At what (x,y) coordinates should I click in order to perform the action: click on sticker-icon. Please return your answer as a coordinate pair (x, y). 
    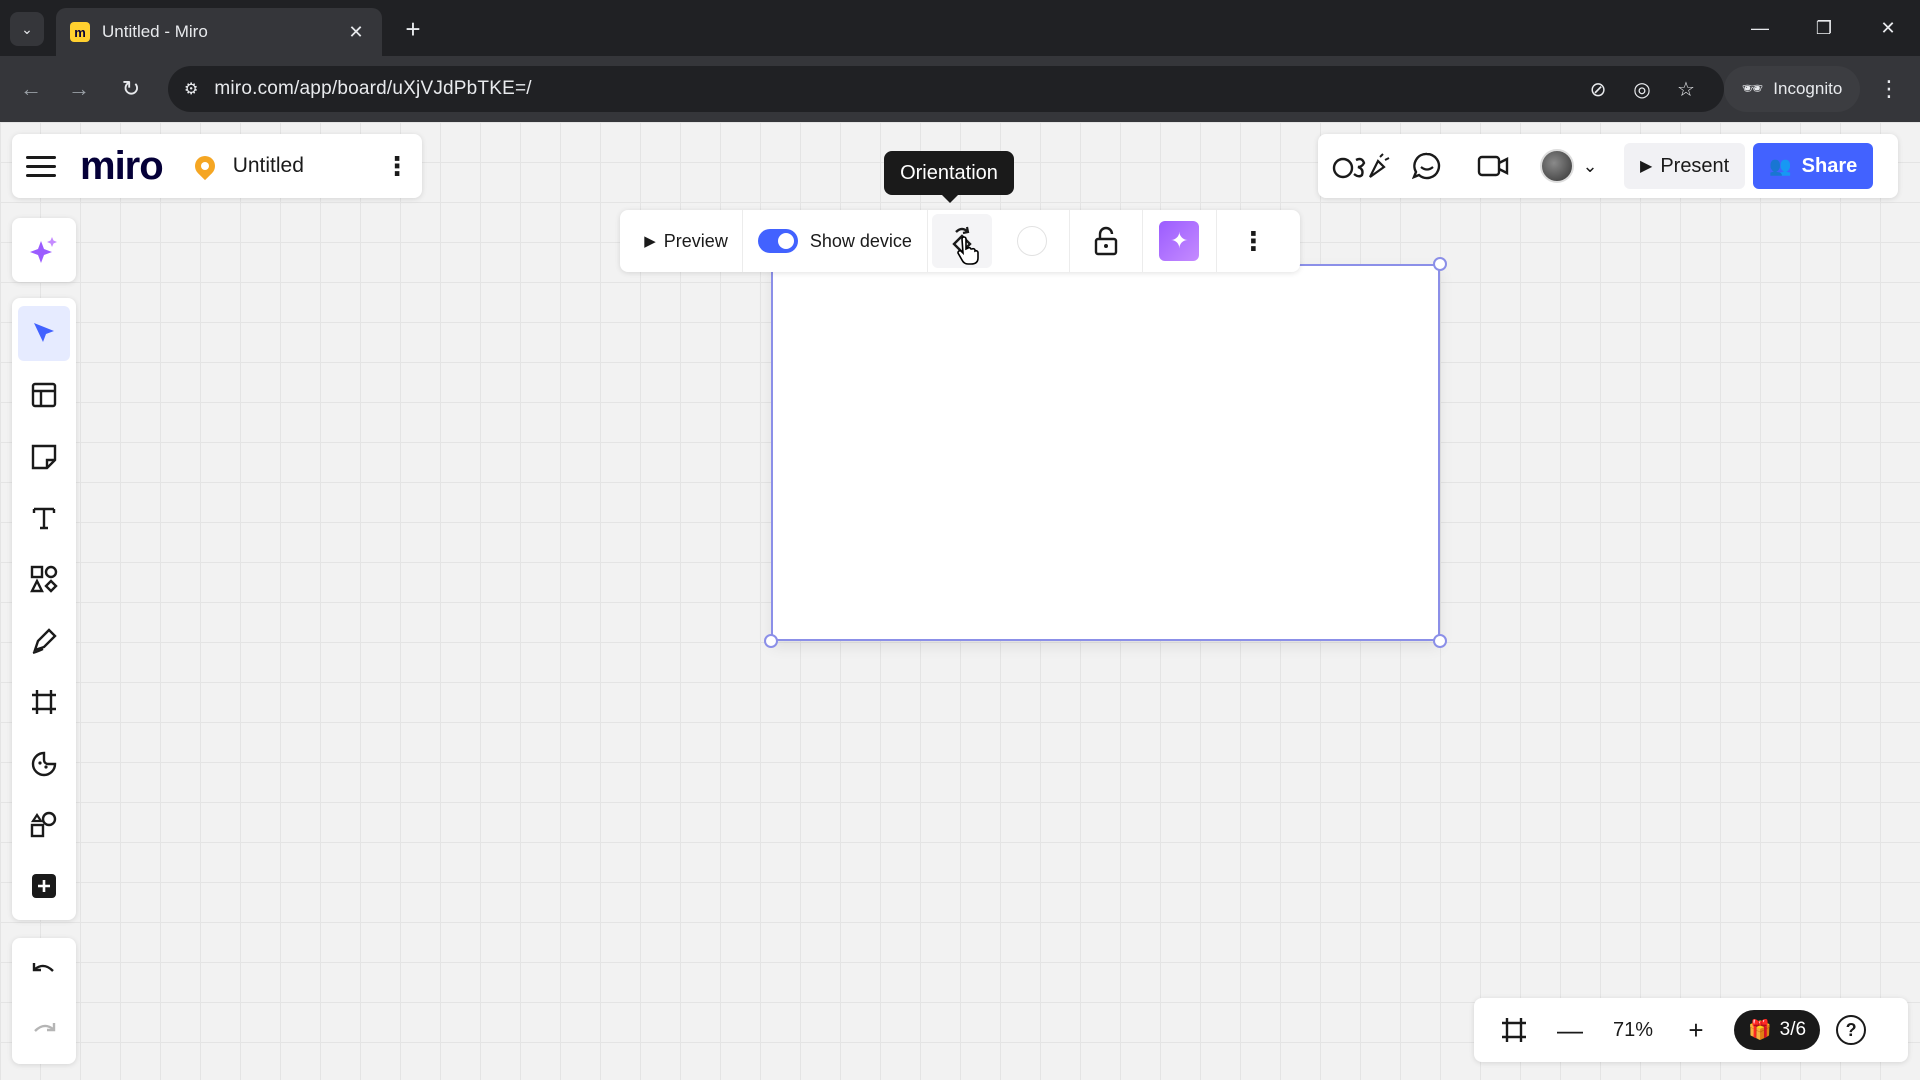
    Looking at the image, I should click on (44, 763).